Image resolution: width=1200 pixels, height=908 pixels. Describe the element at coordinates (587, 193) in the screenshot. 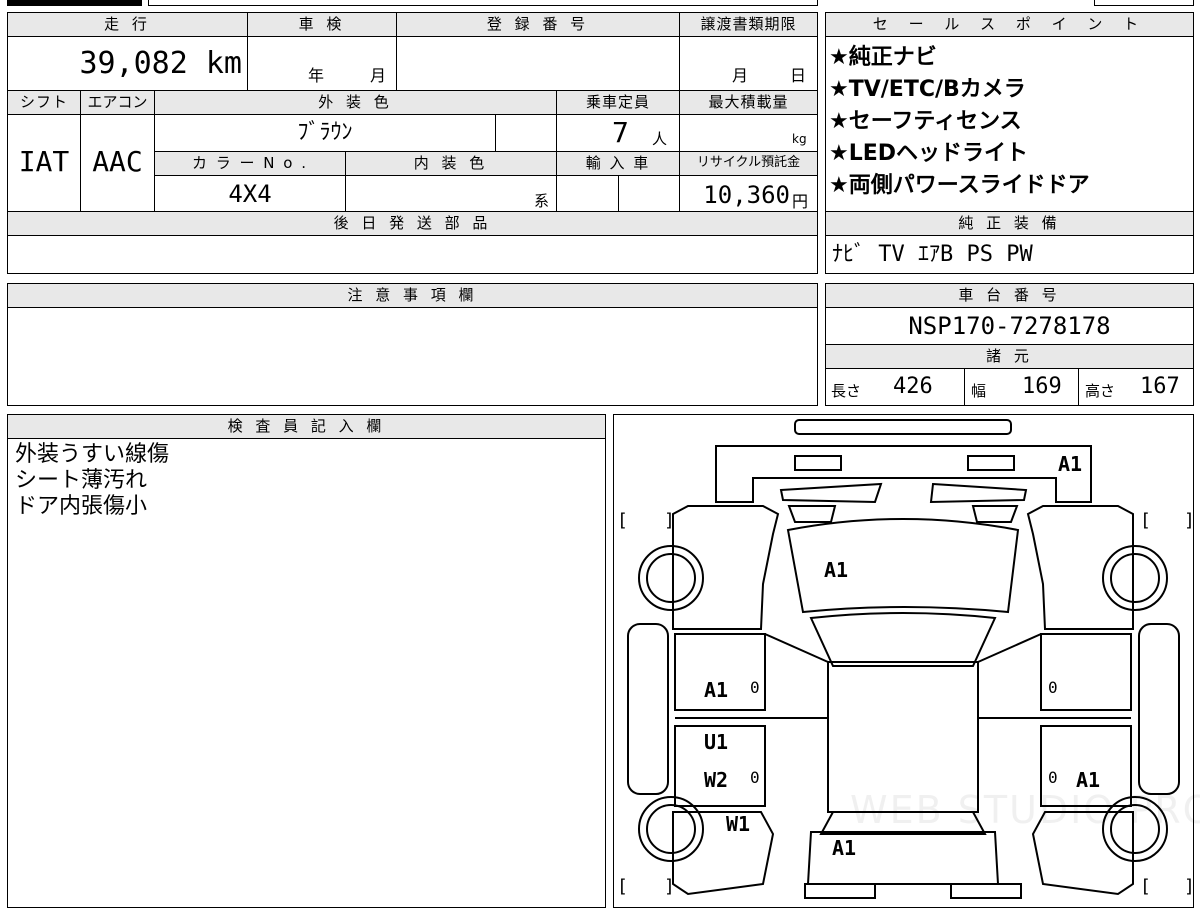

I see `import-cell-left` at that location.